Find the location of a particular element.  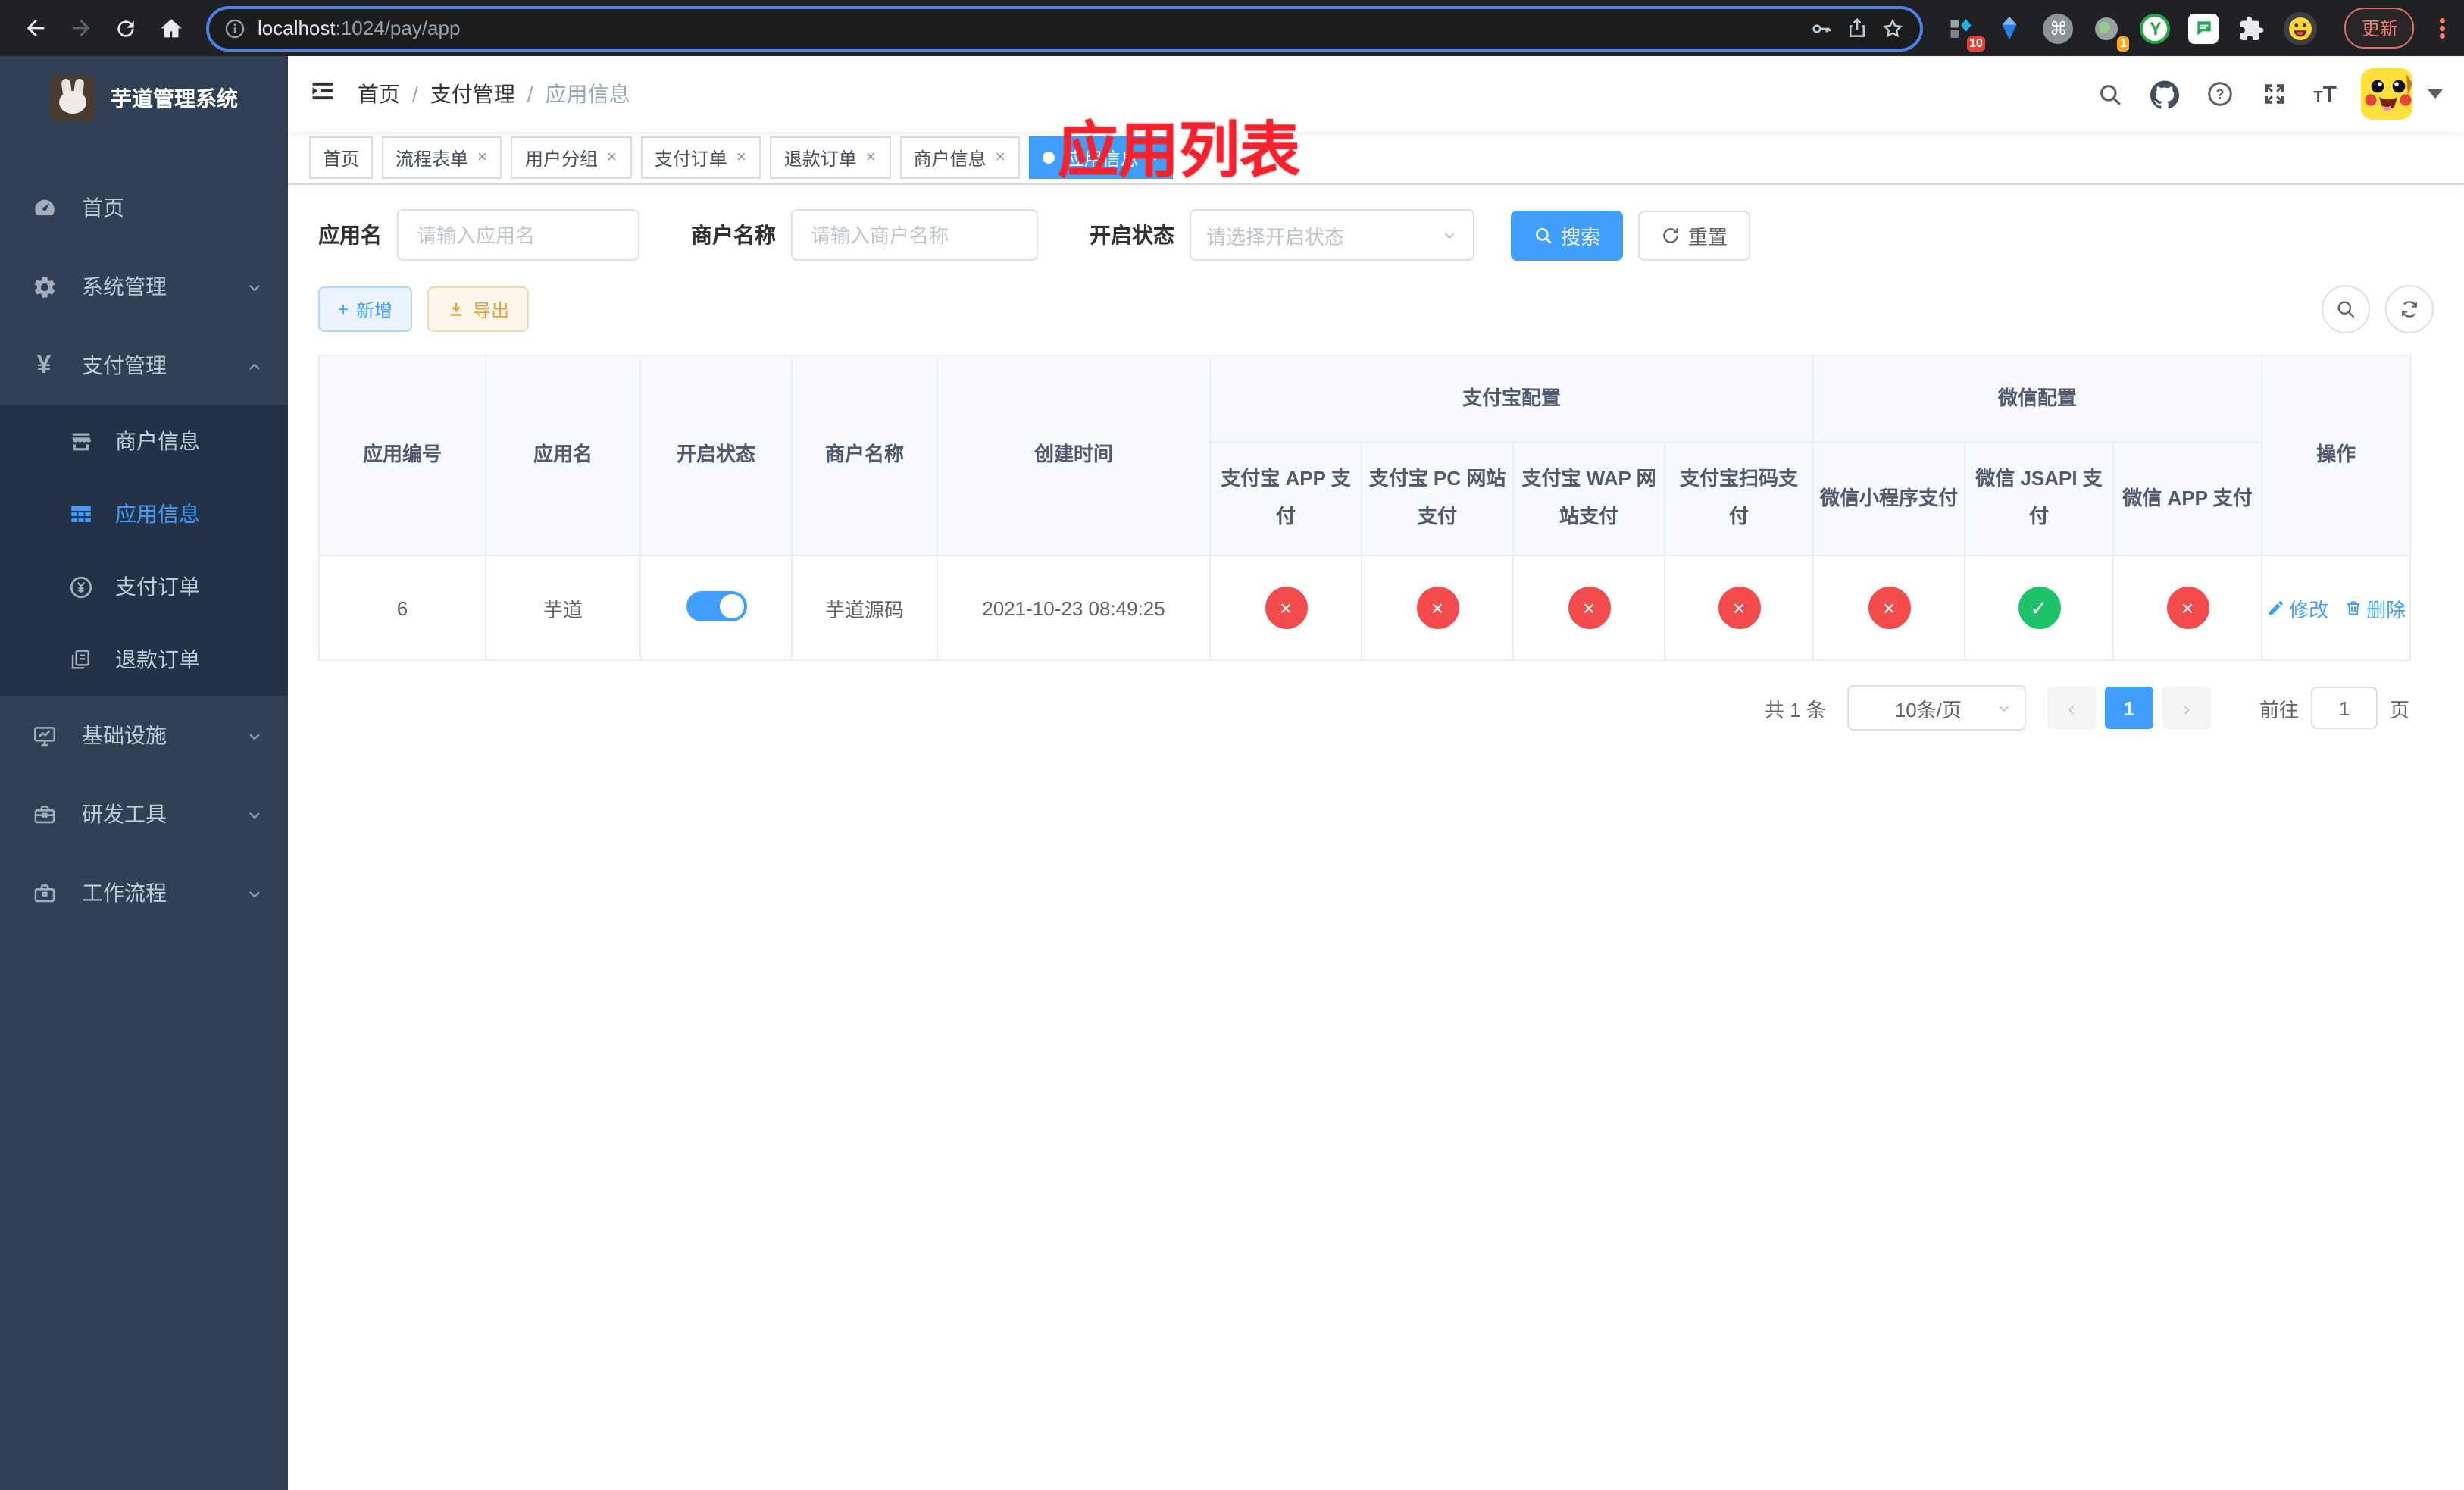

refresh-table-button is located at coordinates (2409, 309).